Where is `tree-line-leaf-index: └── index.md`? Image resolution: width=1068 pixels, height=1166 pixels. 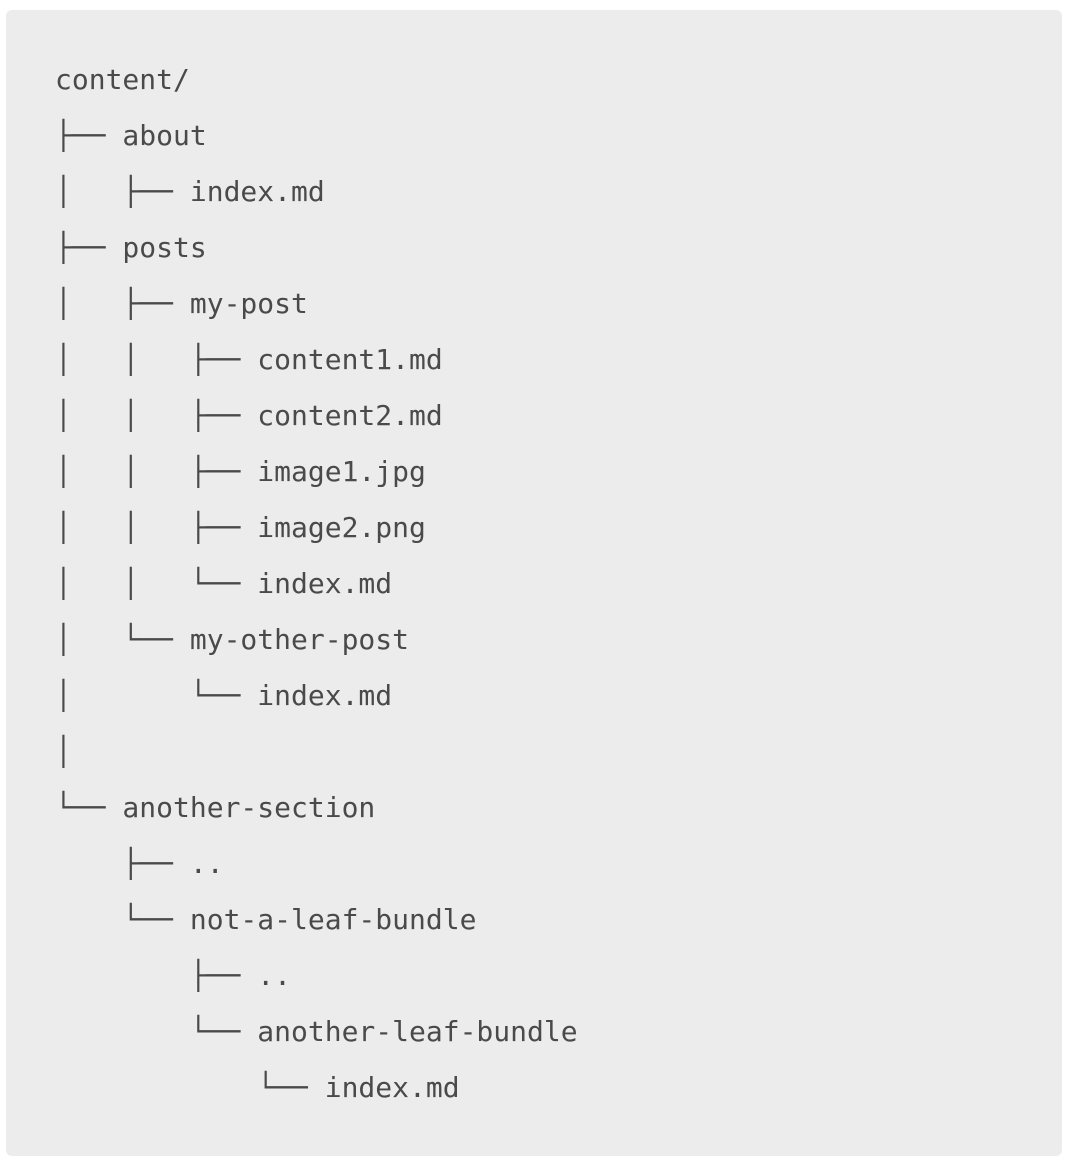
tree-line-leaf-index: └── index.md is located at coordinates (257, 1087).